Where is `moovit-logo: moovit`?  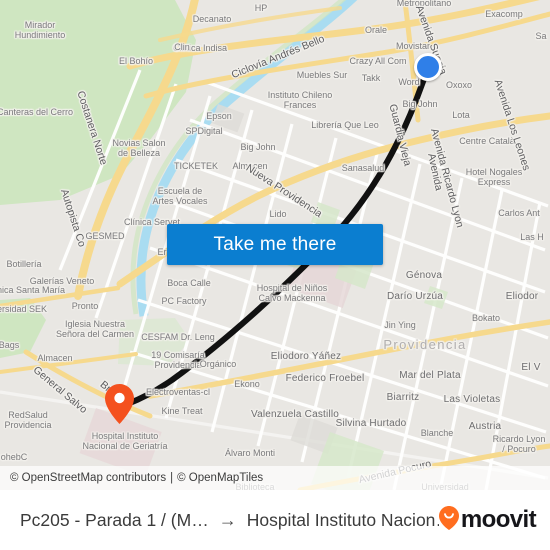
moovit-logo: moovit is located at coordinates (487, 520).